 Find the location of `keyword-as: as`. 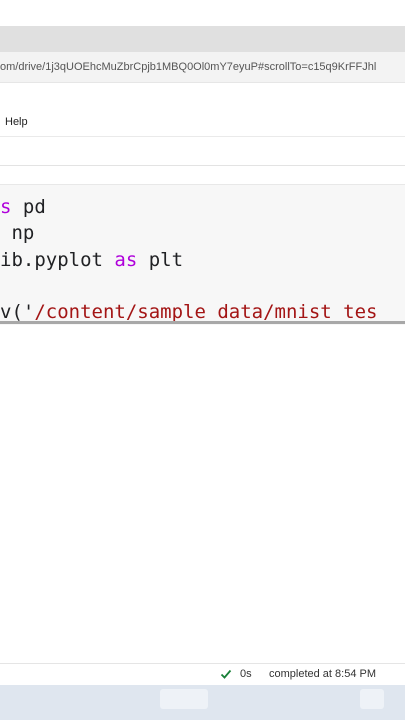

keyword-as: as is located at coordinates (126, 260).